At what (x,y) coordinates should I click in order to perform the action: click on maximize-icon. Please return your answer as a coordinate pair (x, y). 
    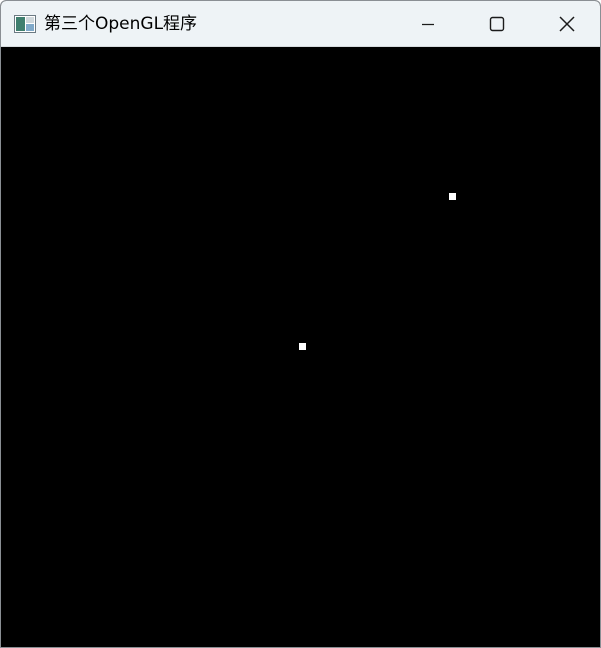
    Looking at the image, I should click on (497, 24).